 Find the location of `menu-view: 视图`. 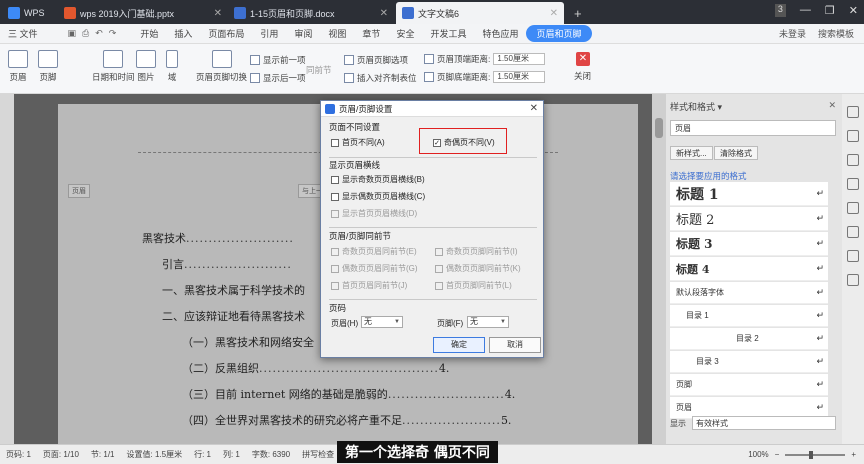

menu-view: 视图 is located at coordinates (337, 33).